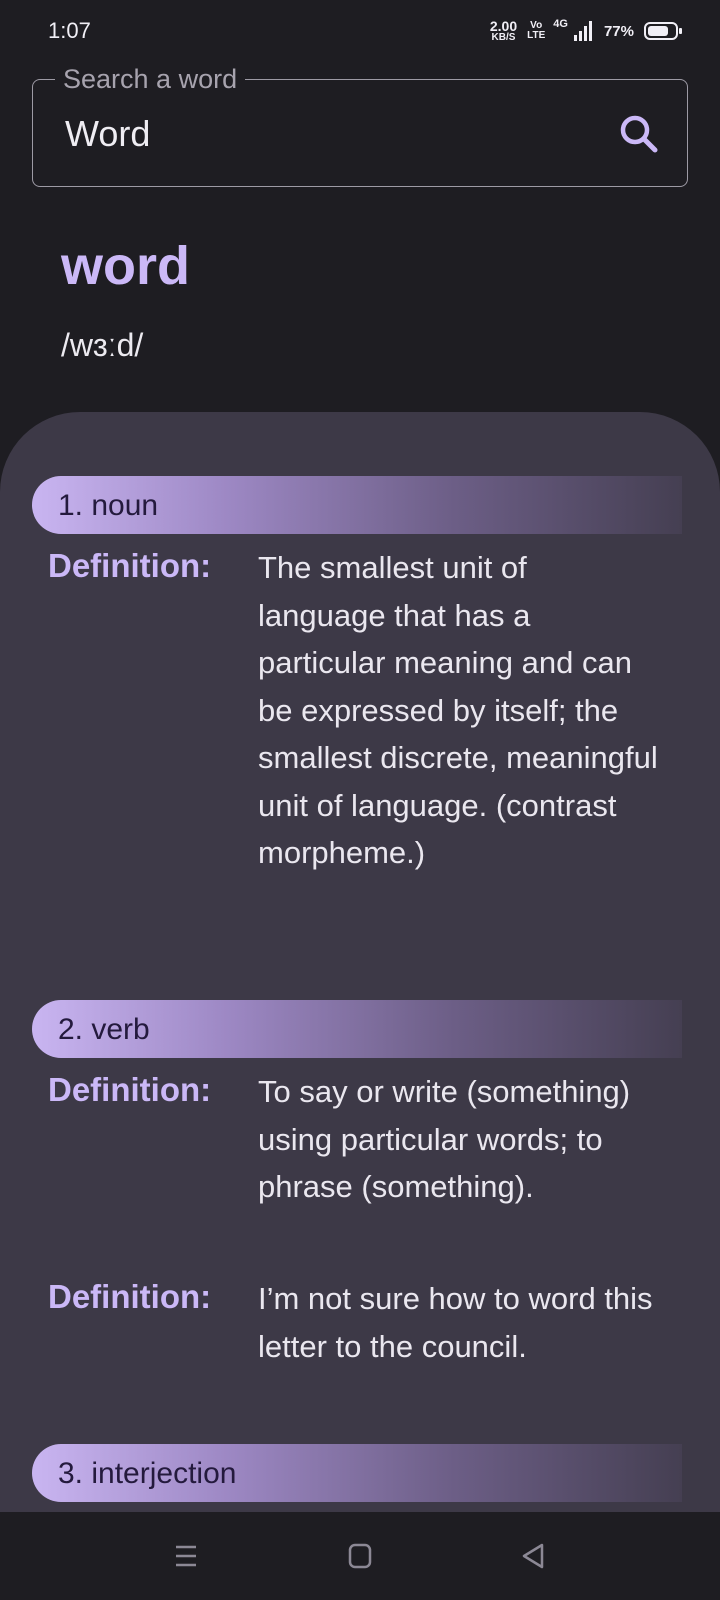 The width and height of the screenshot is (720, 1600). What do you see at coordinates (108, 505) in the screenshot?
I see `part-of-speech-label: 1. noun` at bounding box center [108, 505].